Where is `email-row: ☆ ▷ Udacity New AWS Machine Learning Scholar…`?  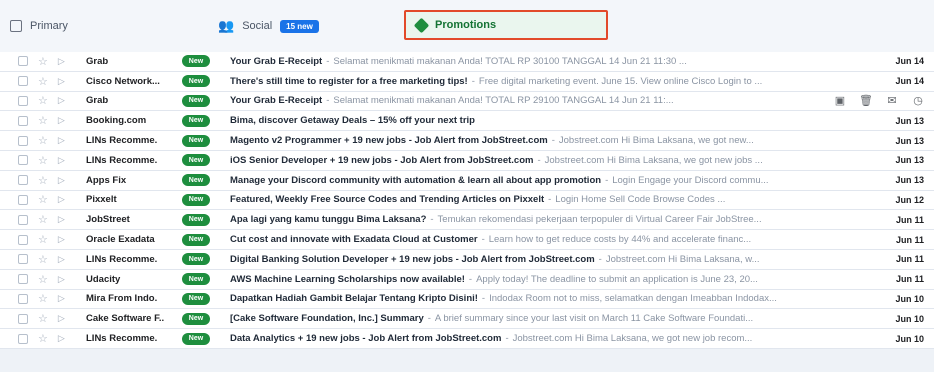 email-row: ☆ ▷ Udacity New AWS Machine Learning Scholar… is located at coordinates (467, 279).